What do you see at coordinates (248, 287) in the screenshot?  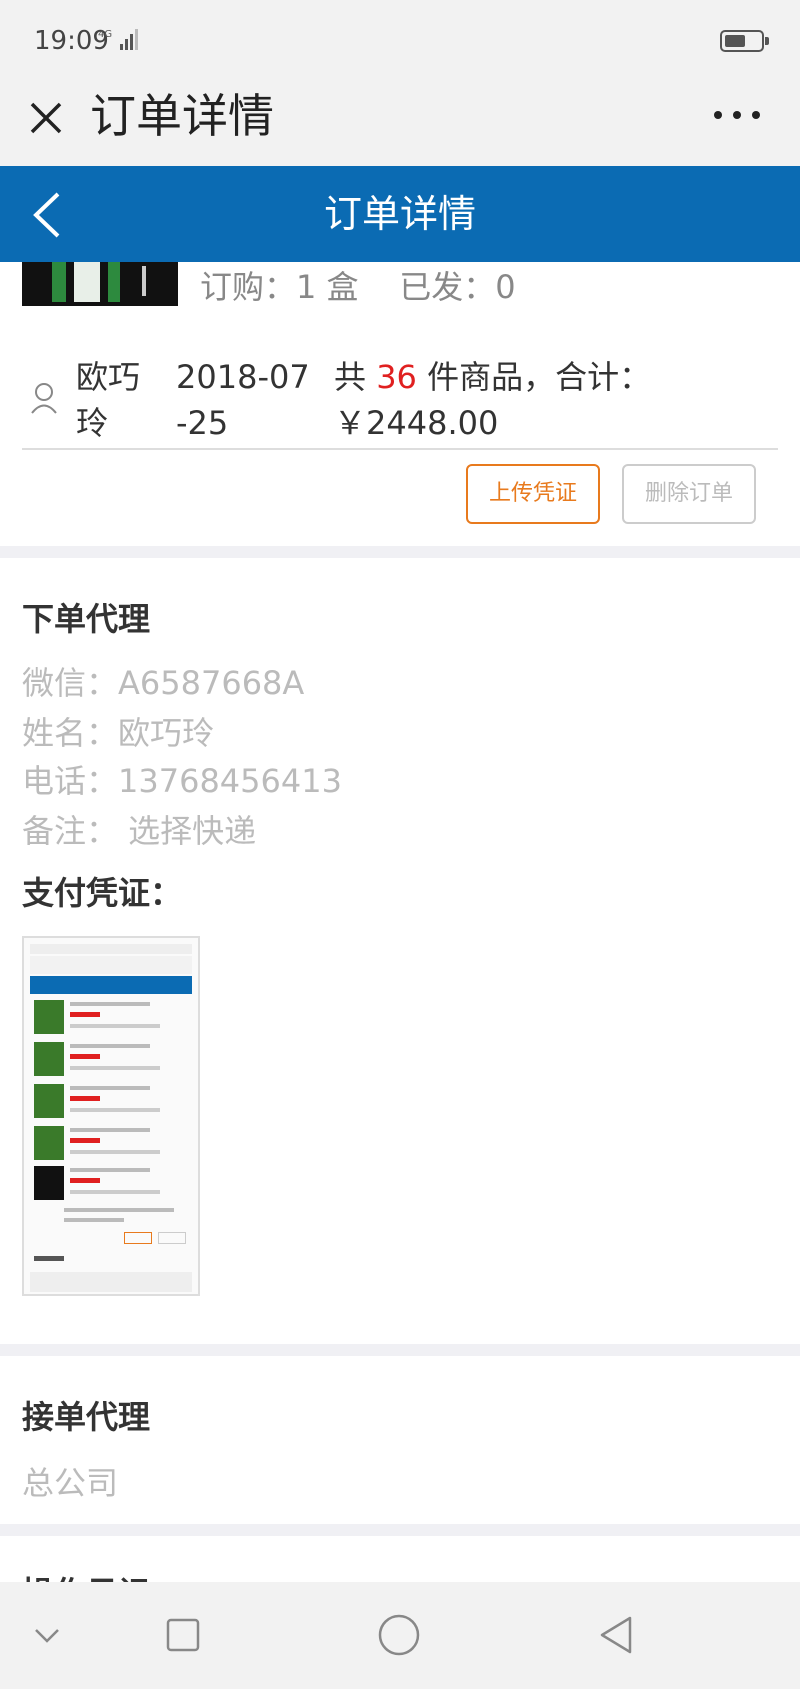 I see `ordered-label: 订购：` at bounding box center [248, 287].